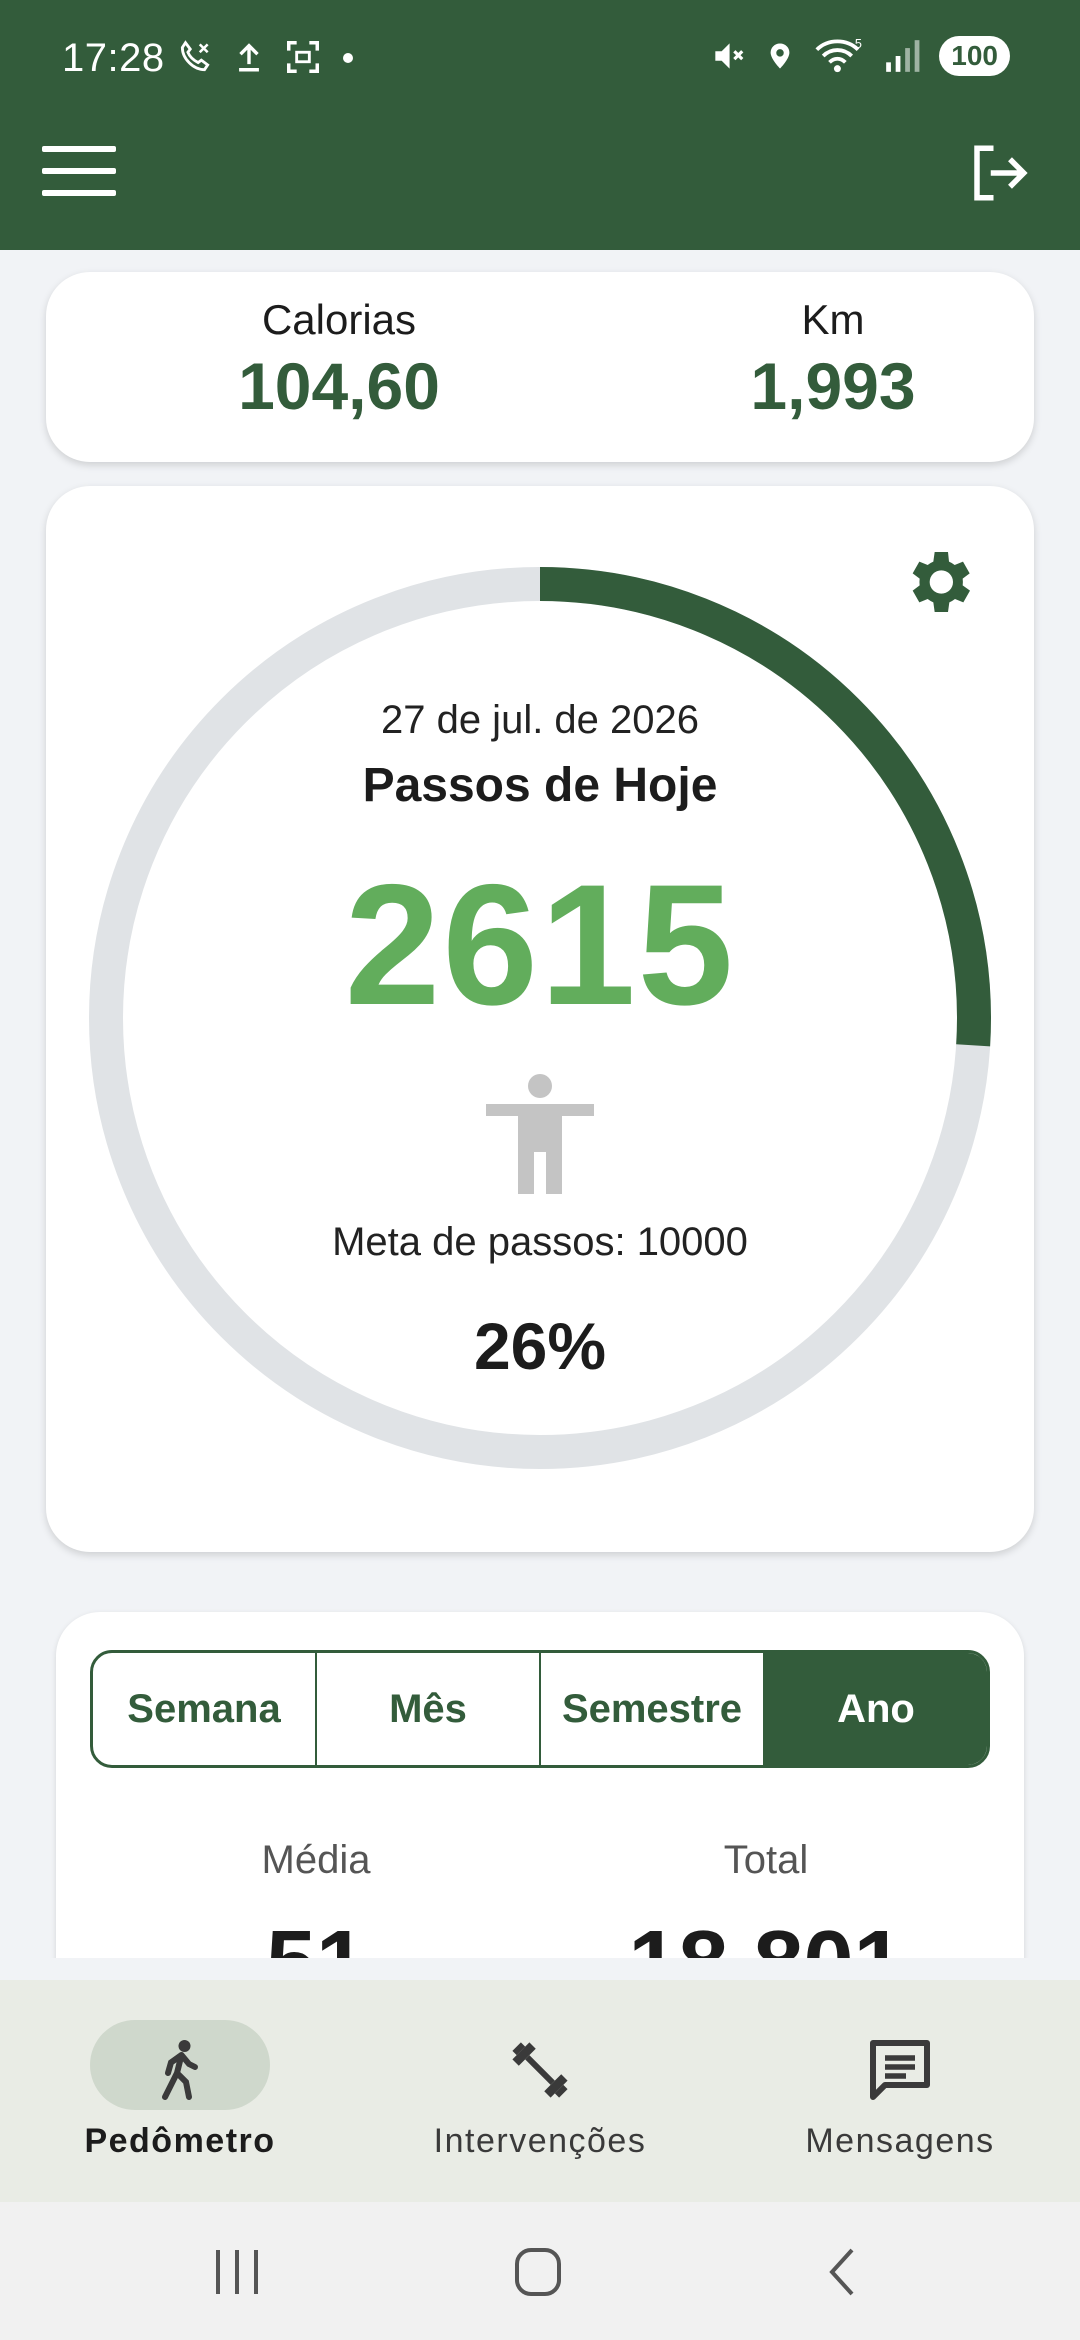 The image size is (1080, 2340). Describe the element at coordinates (180, 2070) in the screenshot. I see `walk-icon` at that location.